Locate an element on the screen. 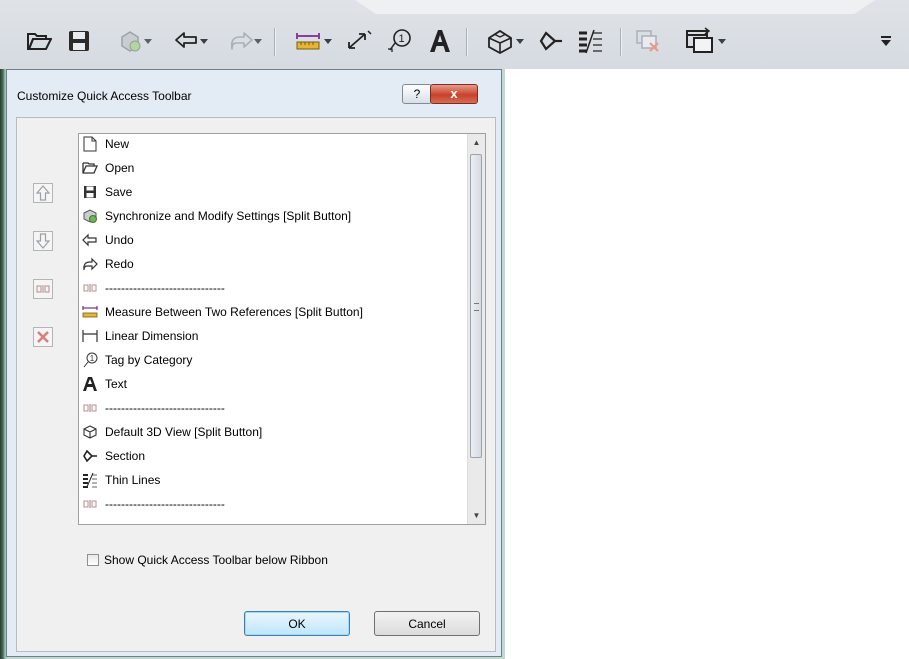 The width and height of the screenshot is (909, 659). list-item: 1 Tag by Category is located at coordinates (271, 360).